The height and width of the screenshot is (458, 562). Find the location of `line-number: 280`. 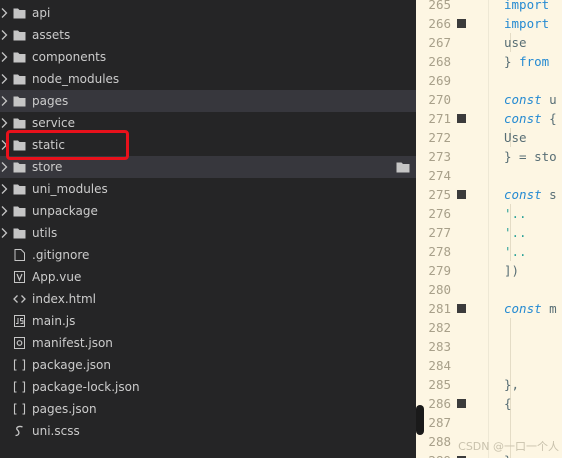

line-number: 280 is located at coordinates (439, 289).